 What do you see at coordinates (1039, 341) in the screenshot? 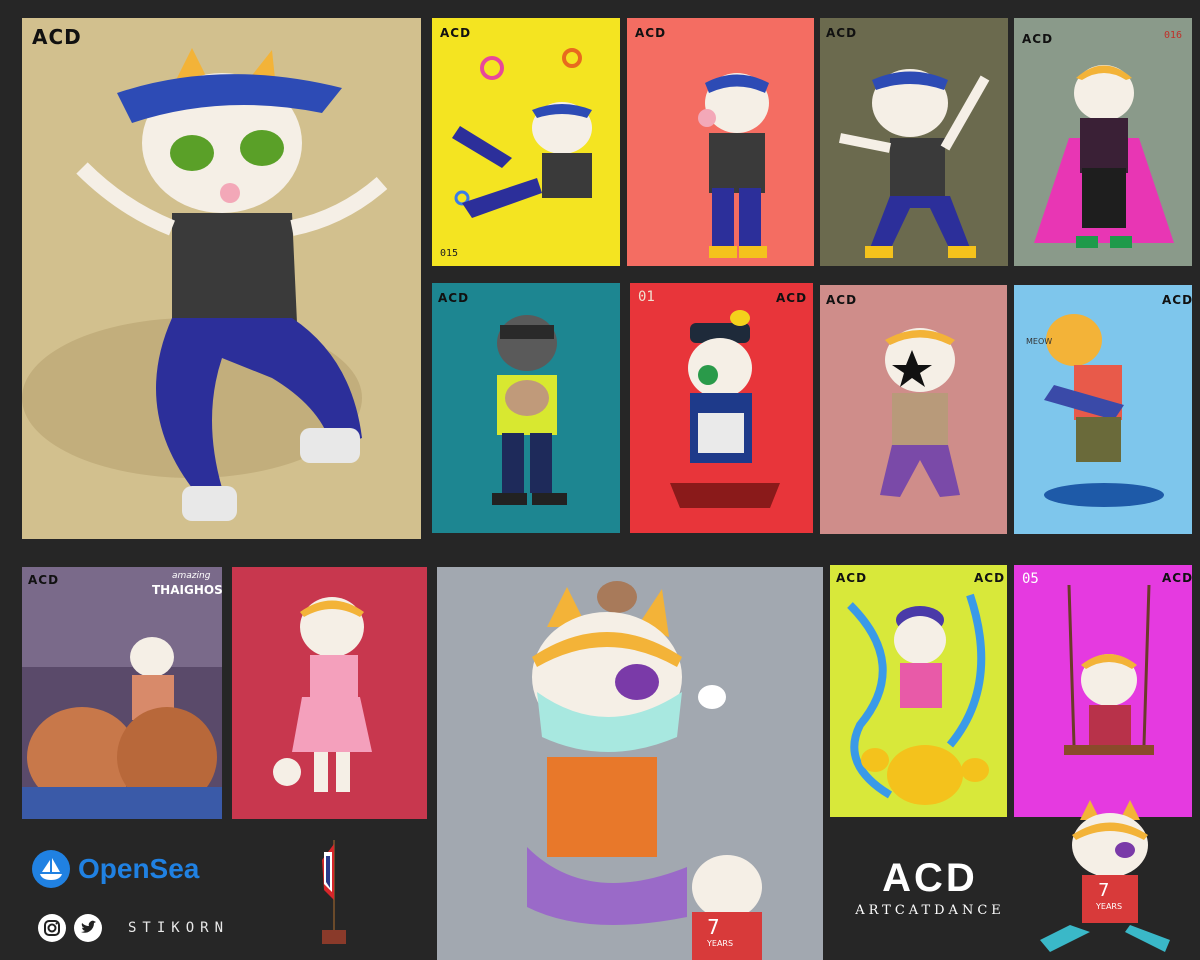
I see `meow-text: MEOW` at bounding box center [1039, 341].